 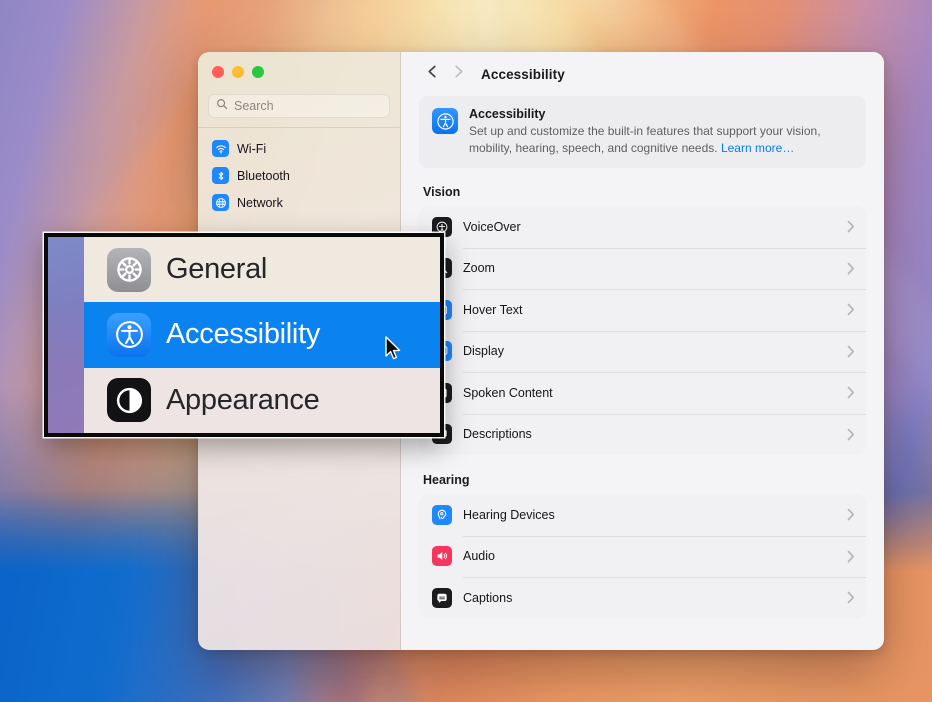 What do you see at coordinates (642, 310) in the screenshot?
I see `pref-row-hover-text: Hover Text` at bounding box center [642, 310].